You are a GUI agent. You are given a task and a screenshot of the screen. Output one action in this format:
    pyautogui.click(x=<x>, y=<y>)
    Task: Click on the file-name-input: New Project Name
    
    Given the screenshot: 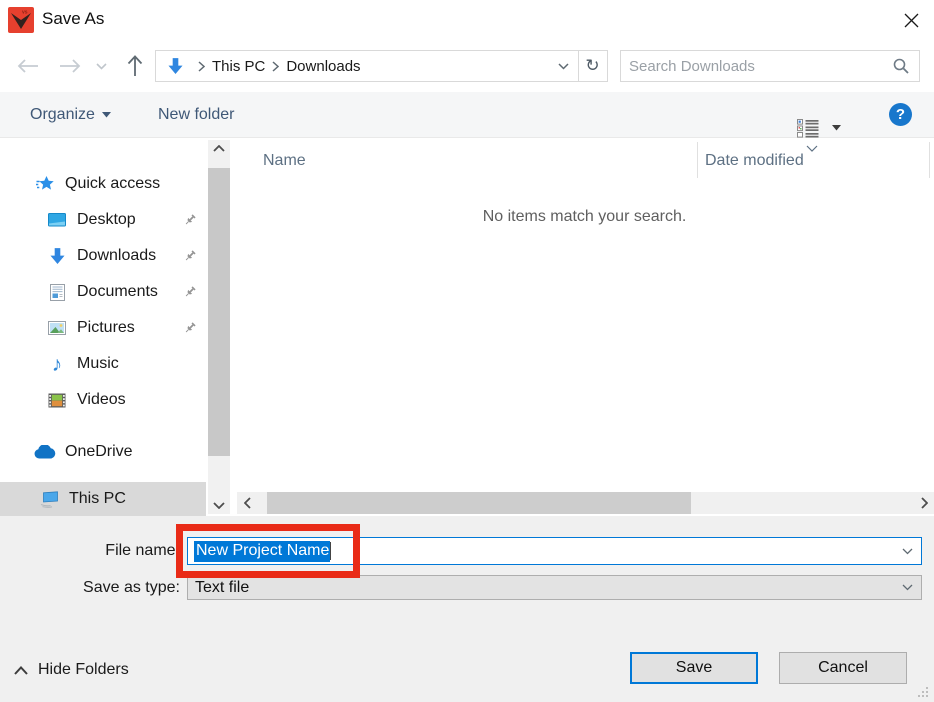 What is the action you would take?
    pyautogui.click(x=554, y=551)
    